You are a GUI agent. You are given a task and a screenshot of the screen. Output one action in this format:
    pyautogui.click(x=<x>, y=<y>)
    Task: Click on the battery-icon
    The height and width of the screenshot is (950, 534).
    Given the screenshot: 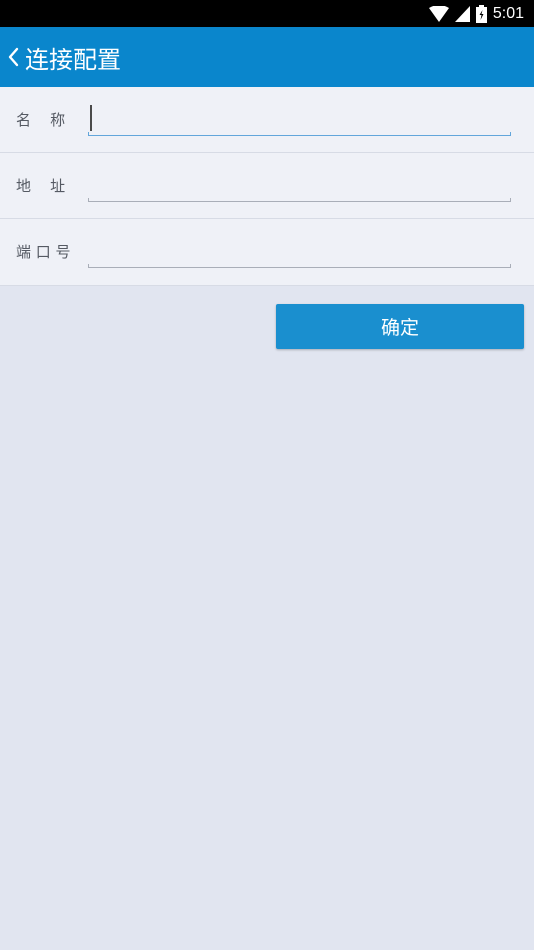 What is the action you would take?
    pyautogui.click(x=481, y=13)
    